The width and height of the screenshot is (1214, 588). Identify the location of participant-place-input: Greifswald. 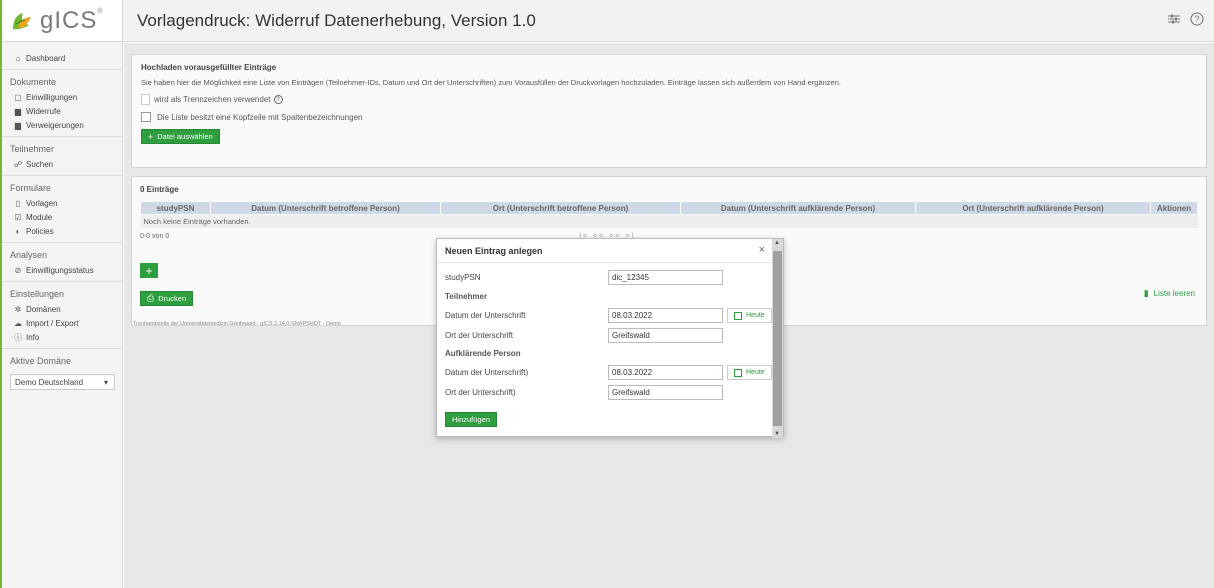
(665, 335).